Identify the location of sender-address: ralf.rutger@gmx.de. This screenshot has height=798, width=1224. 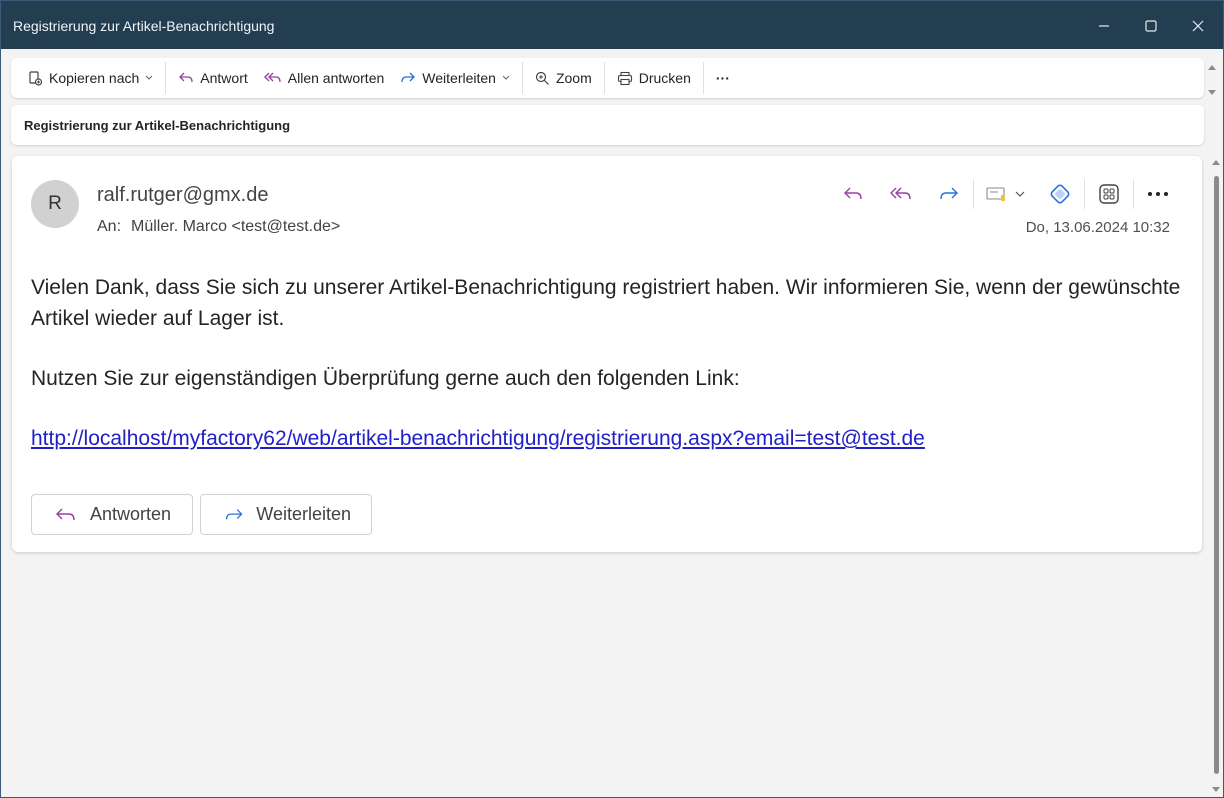
(182, 195).